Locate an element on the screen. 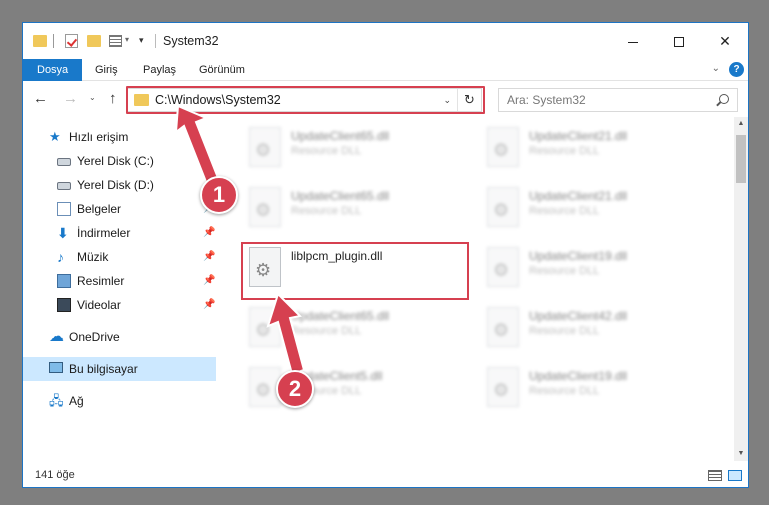  window-title: System32 is located at coordinates (191, 41).